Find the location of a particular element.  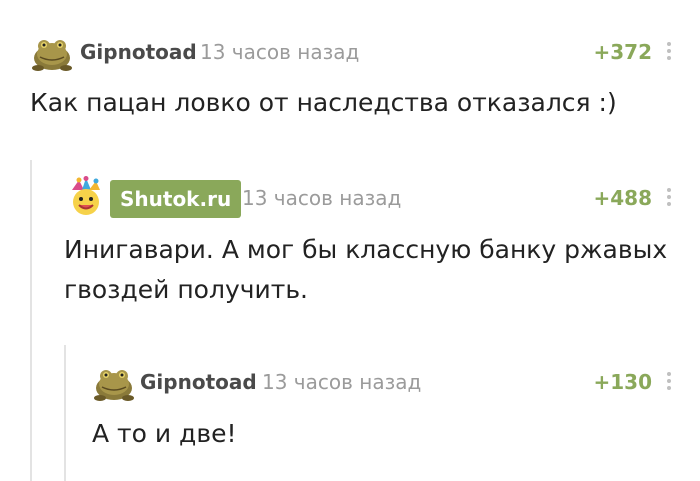

timestamp: 13 часов назад is located at coordinates (341, 382).